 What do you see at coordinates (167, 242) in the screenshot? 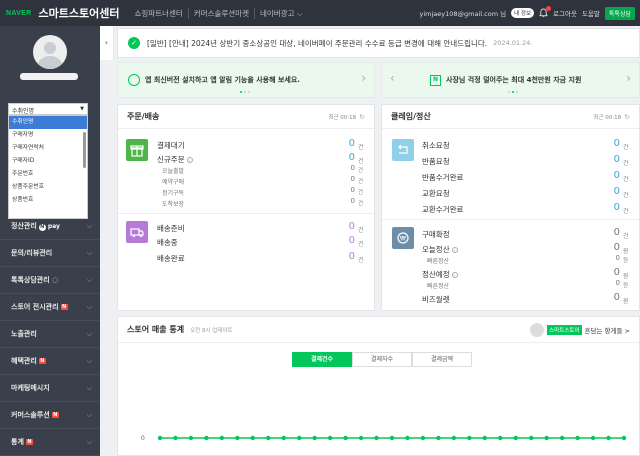
I see `label-shipping: 배송중` at bounding box center [167, 242].